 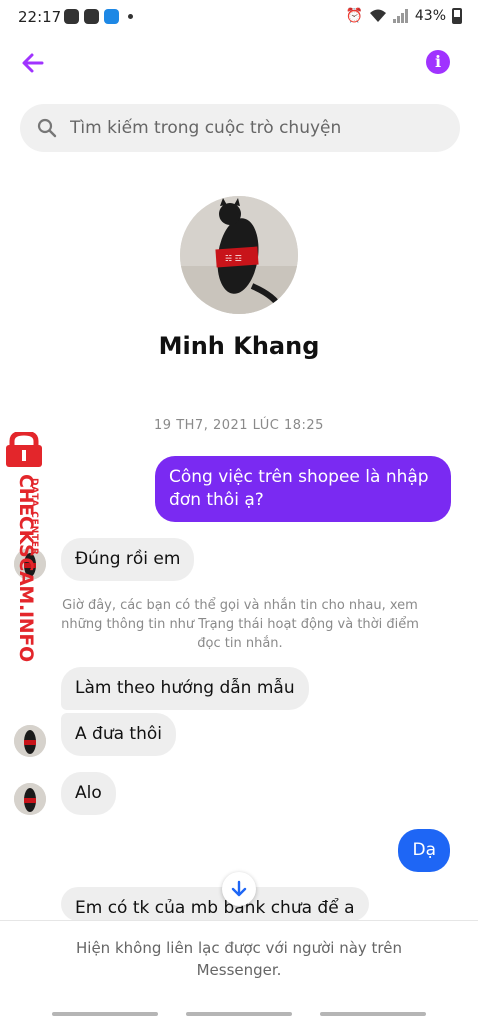 What do you see at coordinates (215, 904) in the screenshot?
I see `incoming-message: Em có tk của mb bank chưa để a` at bounding box center [215, 904].